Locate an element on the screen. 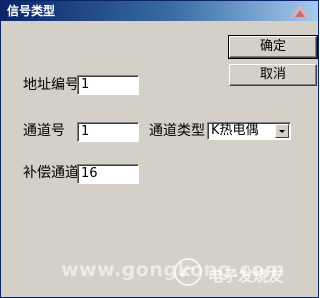  compensation-input: 16 is located at coordinates (108, 174).